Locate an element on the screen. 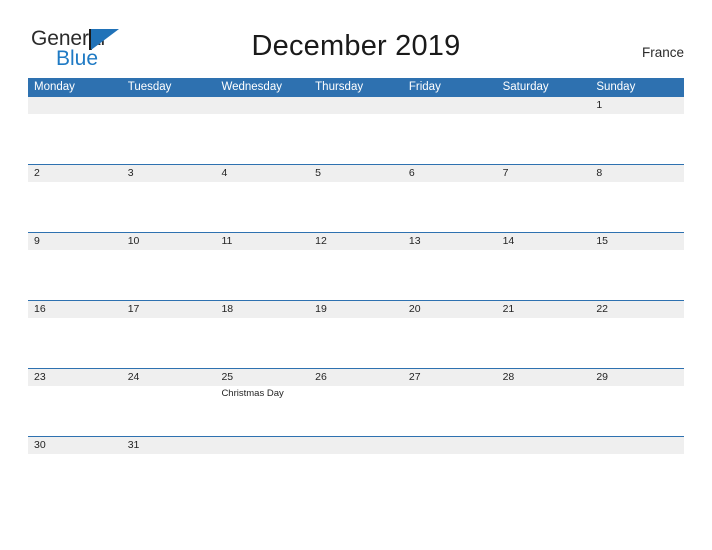 The width and height of the screenshot is (712, 550). week-row: 9 10 11 12 13 14 15 is located at coordinates (356, 266).